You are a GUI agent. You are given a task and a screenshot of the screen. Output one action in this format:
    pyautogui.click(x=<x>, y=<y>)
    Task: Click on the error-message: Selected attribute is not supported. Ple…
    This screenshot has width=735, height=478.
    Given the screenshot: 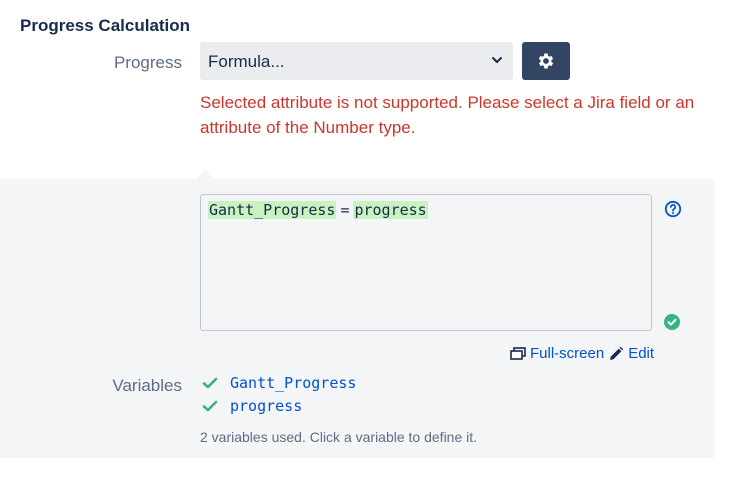 What is the action you would take?
    pyautogui.click(x=447, y=115)
    